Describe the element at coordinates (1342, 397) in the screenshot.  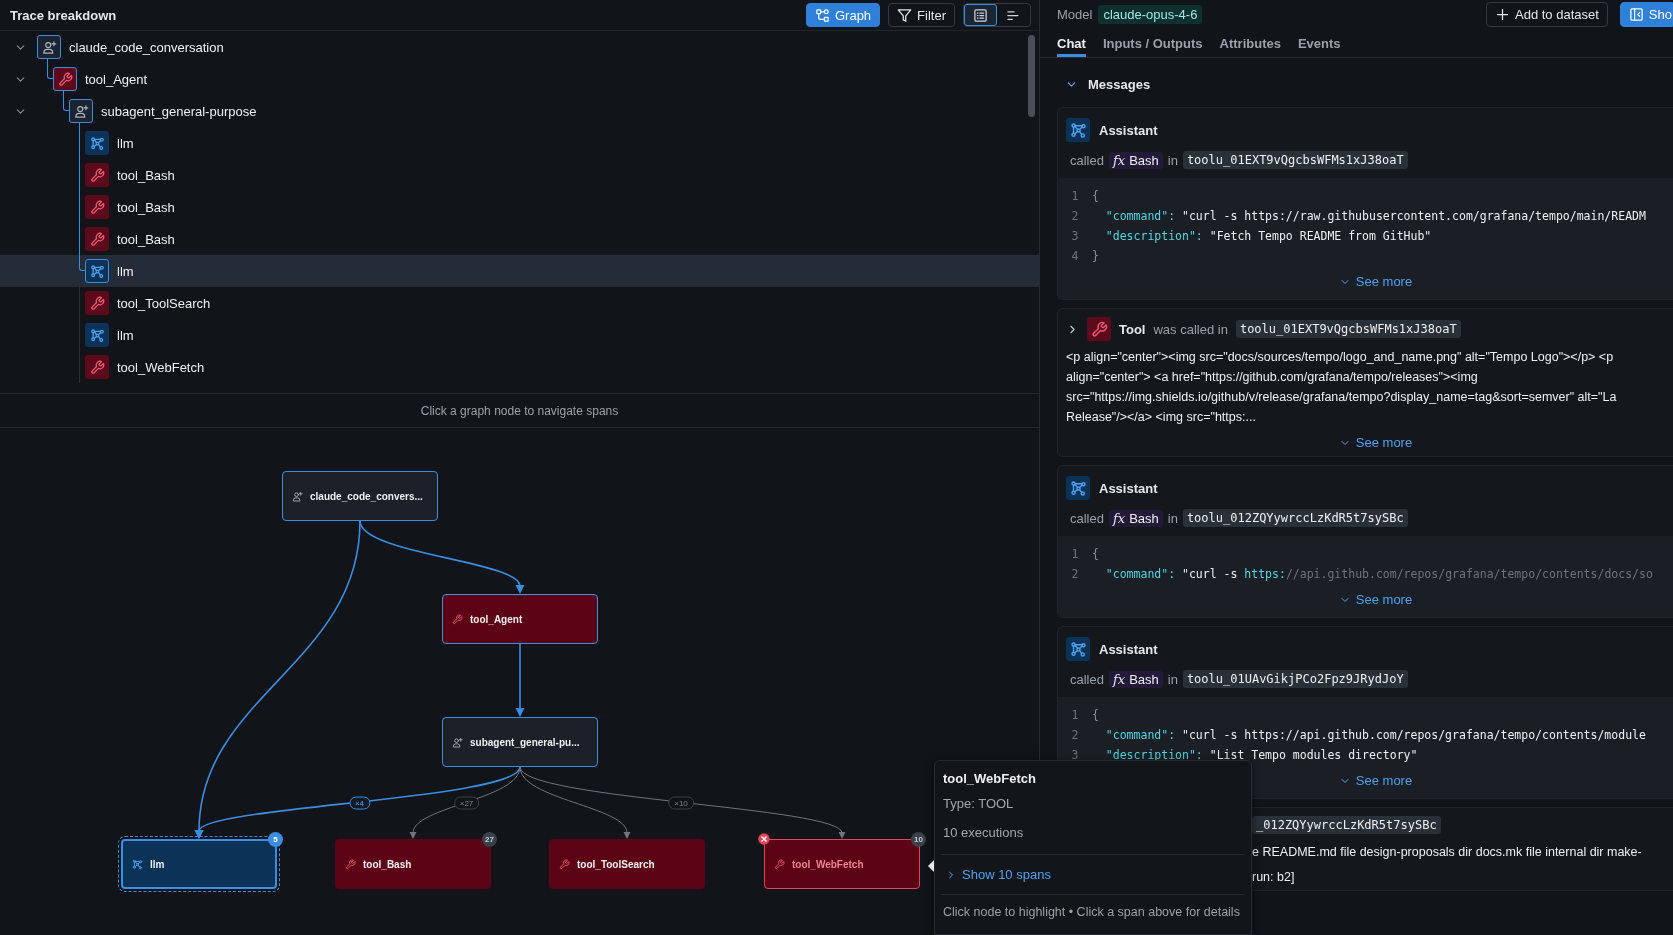
I see `output-text: src="https://img.shields.io/github/v/release/grafana/tempo?display_name=tag&sort=semver" alt="La` at that location.